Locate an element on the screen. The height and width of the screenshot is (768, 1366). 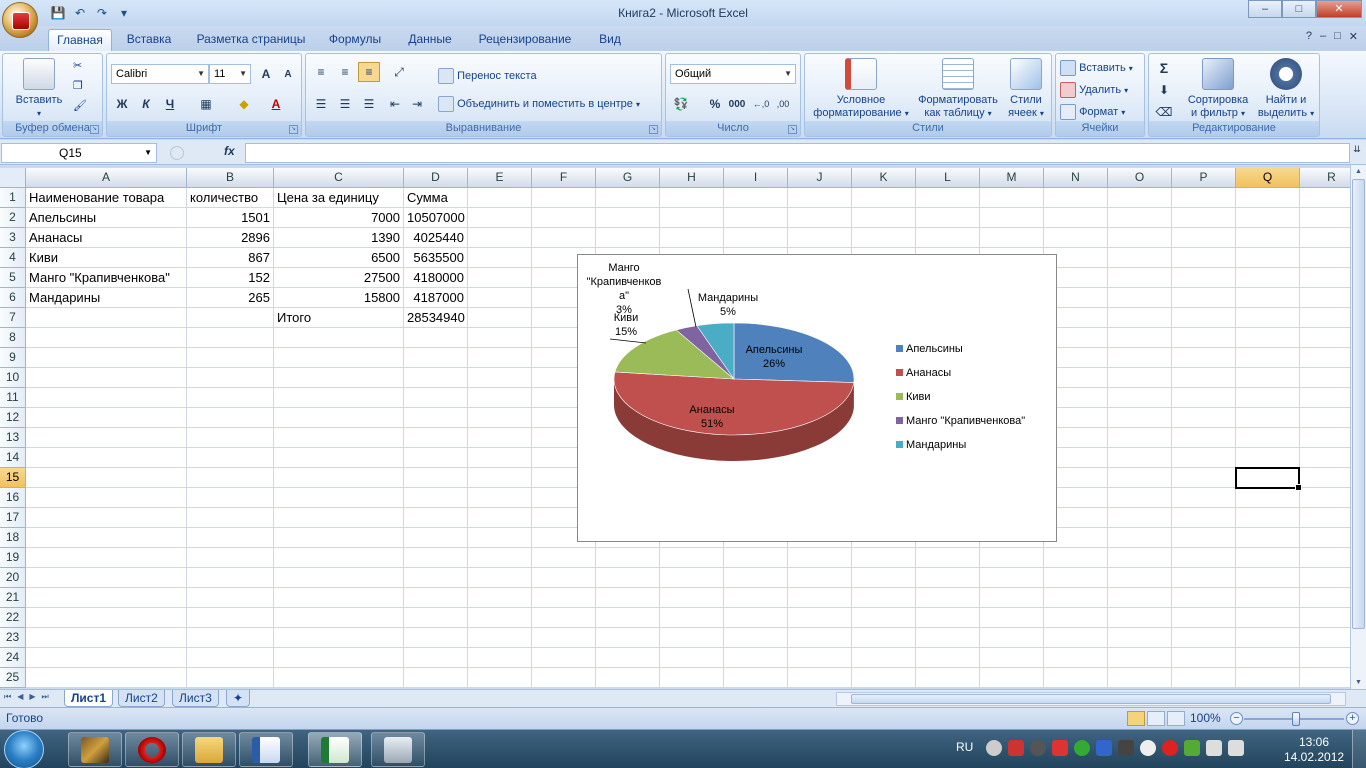
align-left-icon: ☰ is located at coordinates (321, 104).